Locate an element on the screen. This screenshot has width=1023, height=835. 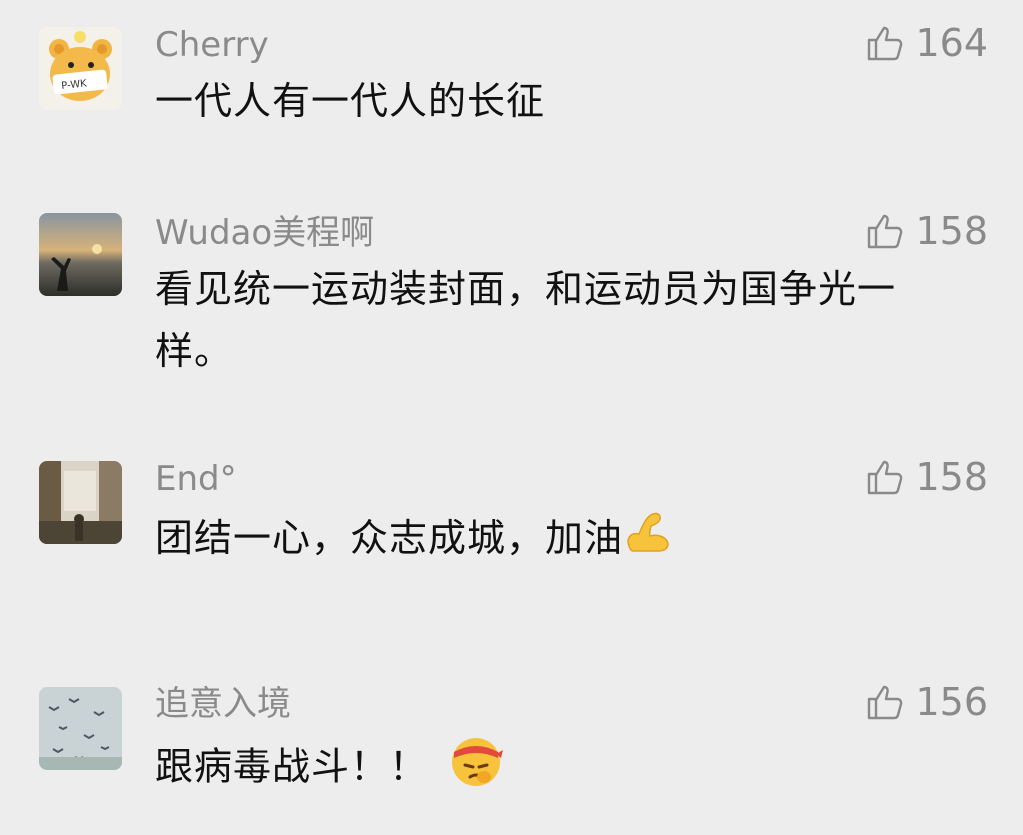
street-photo-avatar-icon is located at coordinates (80, 502).